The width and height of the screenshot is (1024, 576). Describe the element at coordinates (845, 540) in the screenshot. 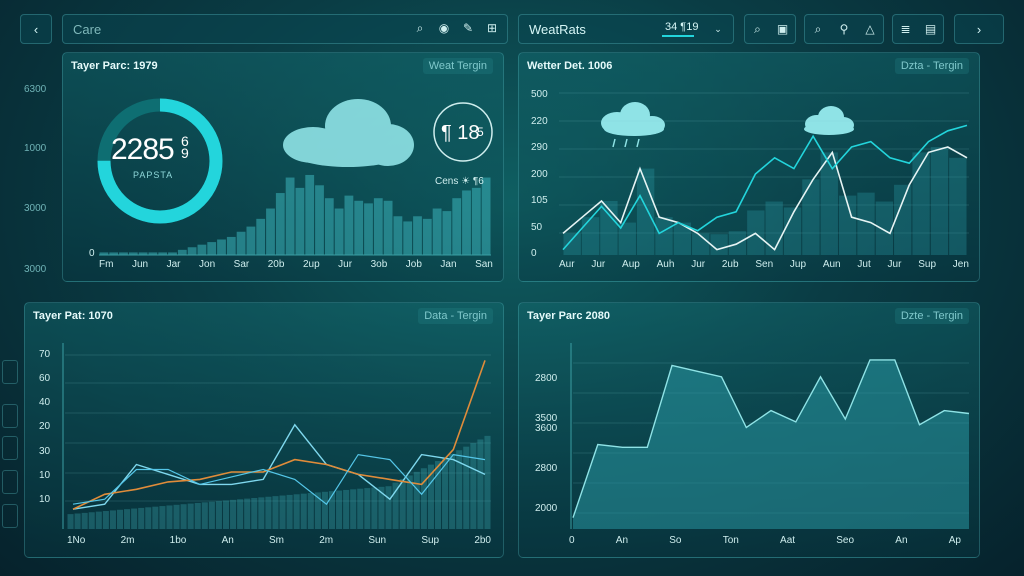

I see `x-tick: Seo` at that location.